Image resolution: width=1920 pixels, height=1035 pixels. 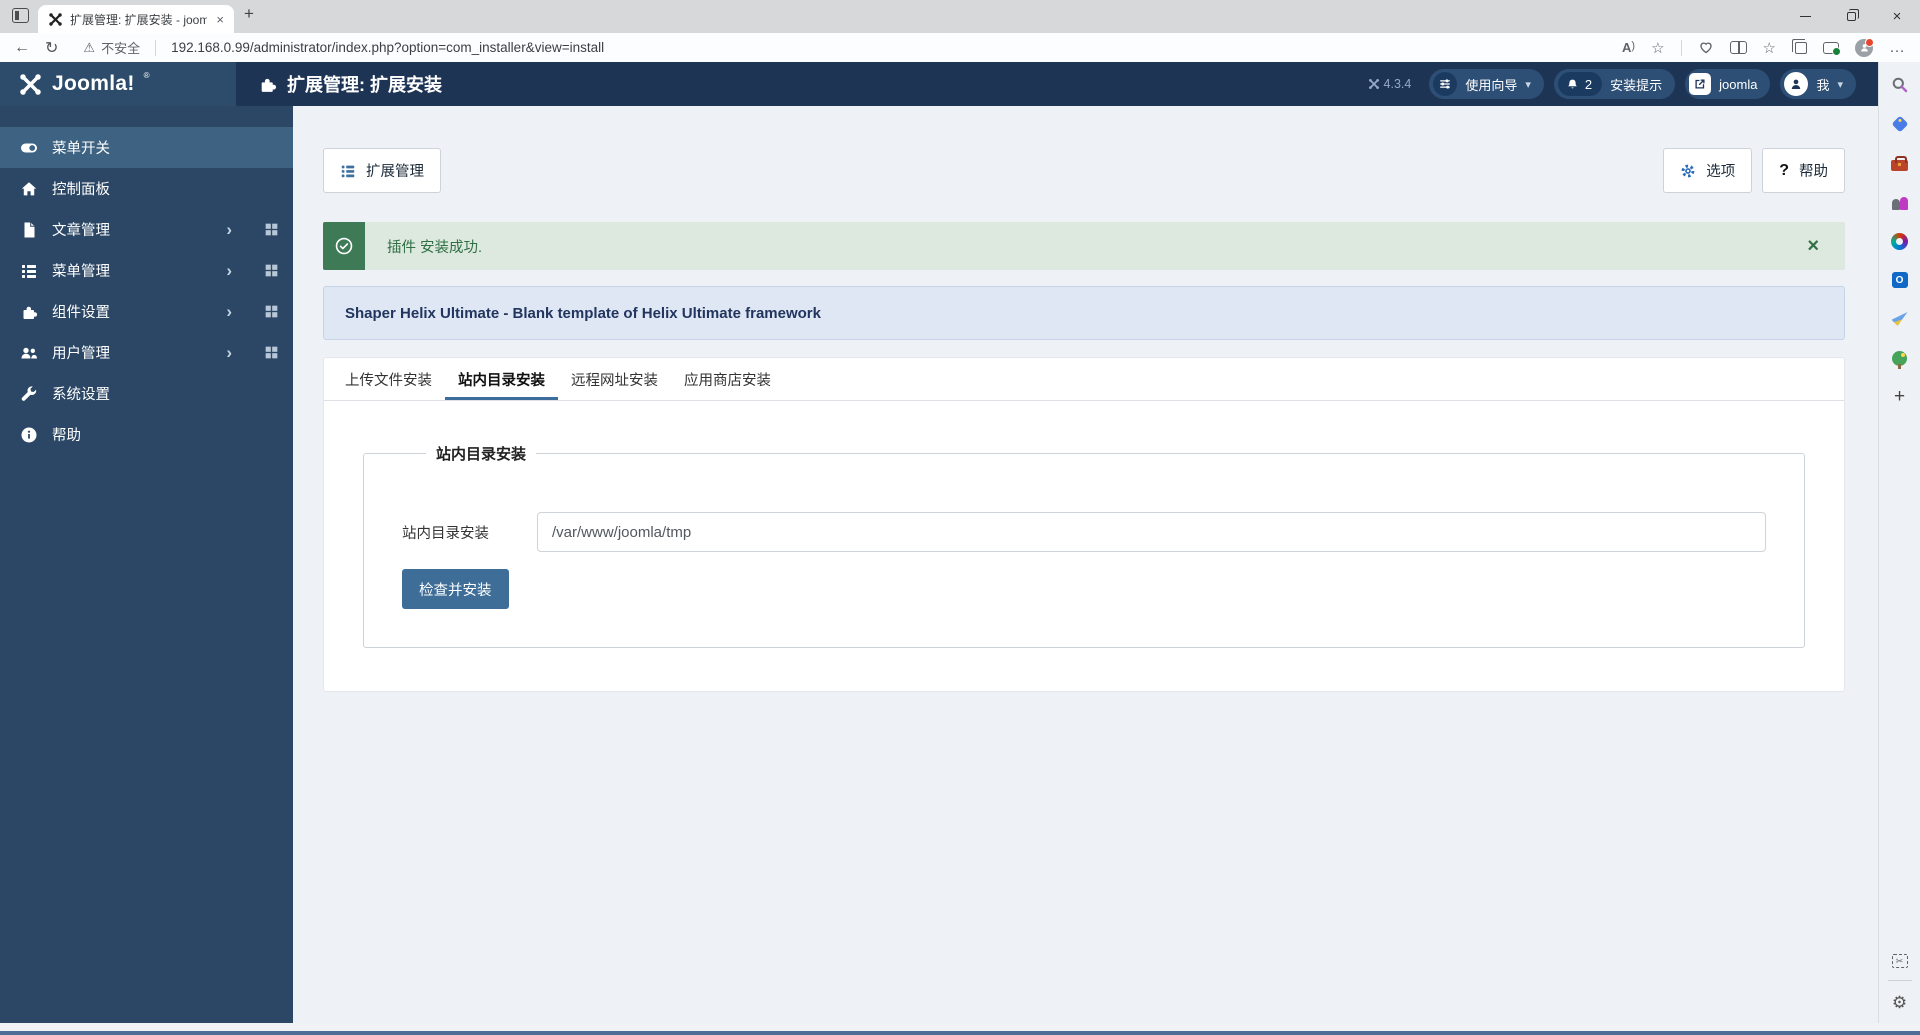 What do you see at coordinates (146, 75) in the screenshot?
I see `logo-registered-mark: ®` at bounding box center [146, 75].